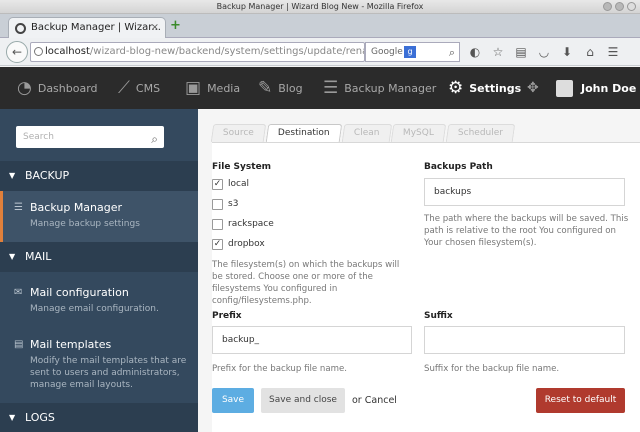  Describe the element at coordinates (613, 52) in the screenshot. I see `firefox-menu-icon: ☰` at that location.